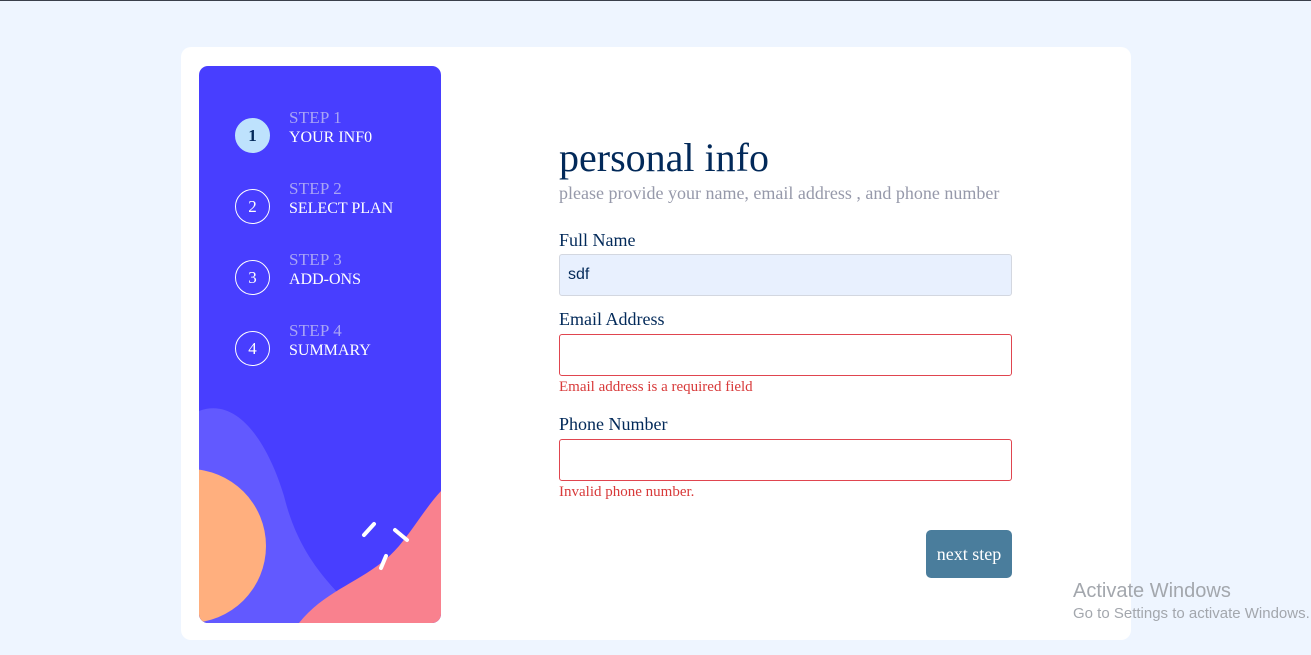  I want to click on phone-error-message: Invalid phone number., so click(627, 492).